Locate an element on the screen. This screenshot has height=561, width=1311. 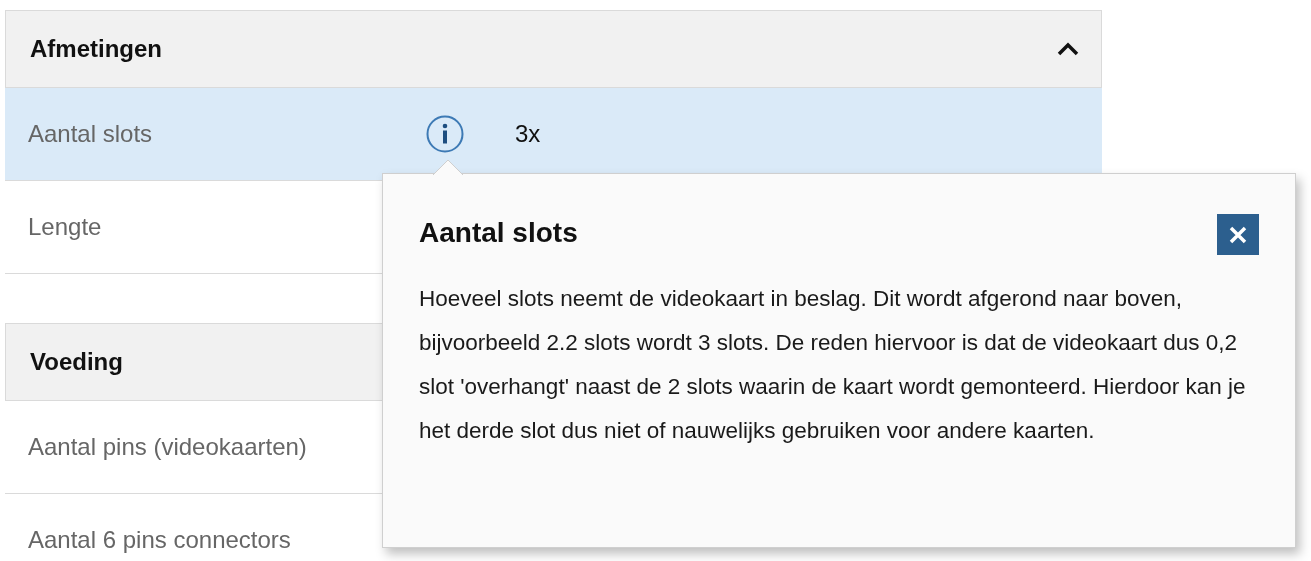
close-button is located at coordinates (1238, 234).